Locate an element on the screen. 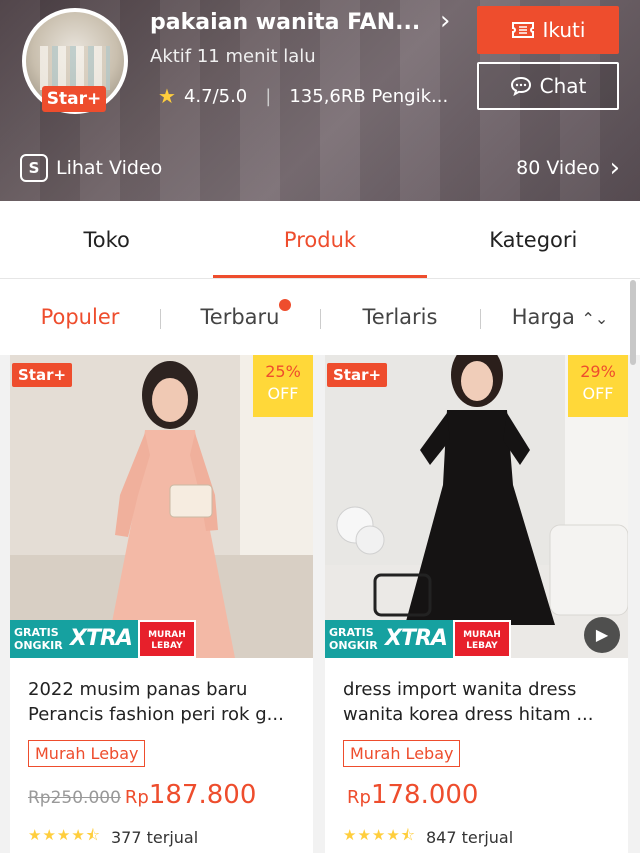  sort-filters: Populer Terbaru Terlaris Harga ⌃⌄ is located at coordinates (320, 317).